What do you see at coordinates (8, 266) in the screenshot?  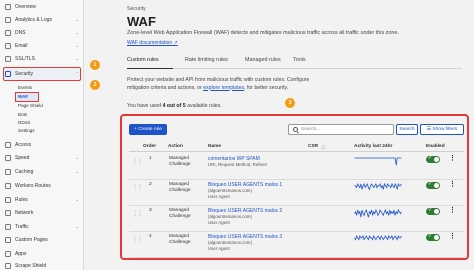 I see `scrape-shield-icon` at bounding box center [8, 266].